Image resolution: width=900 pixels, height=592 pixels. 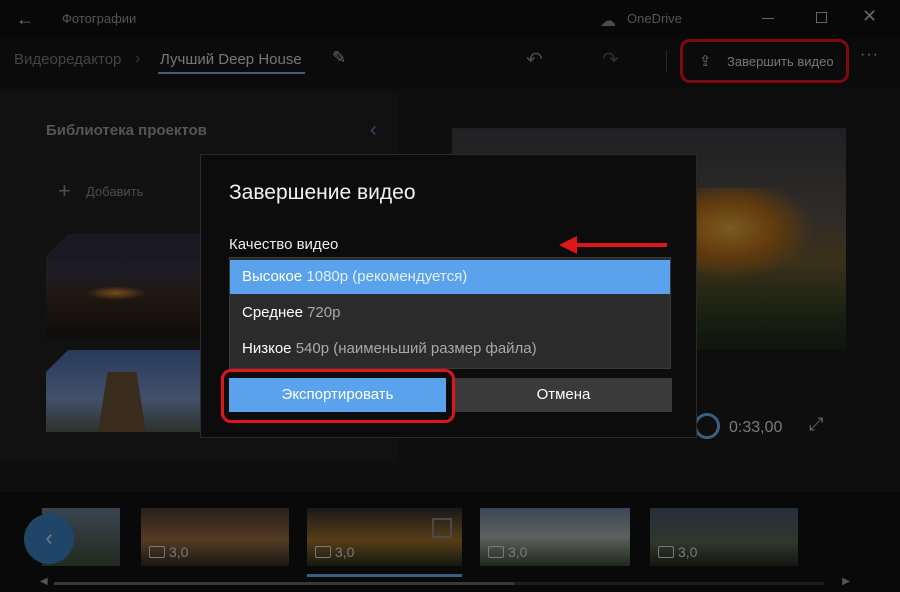 I want to click on quality-option-high: Высокое 1080p (рекомендуется), so click(x=450, y=277).